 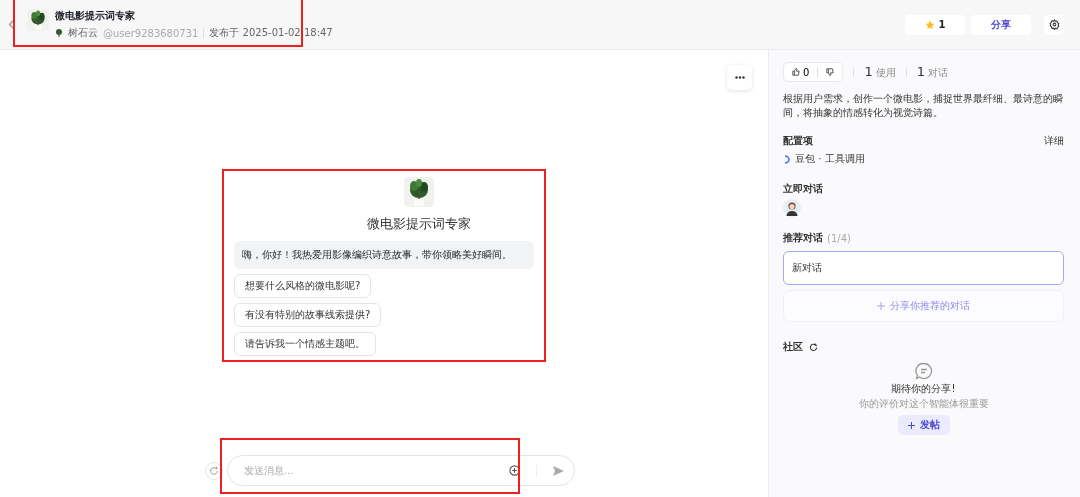 I want to click on empty-title: 期待你的分享!, so click(x=923, y=389).